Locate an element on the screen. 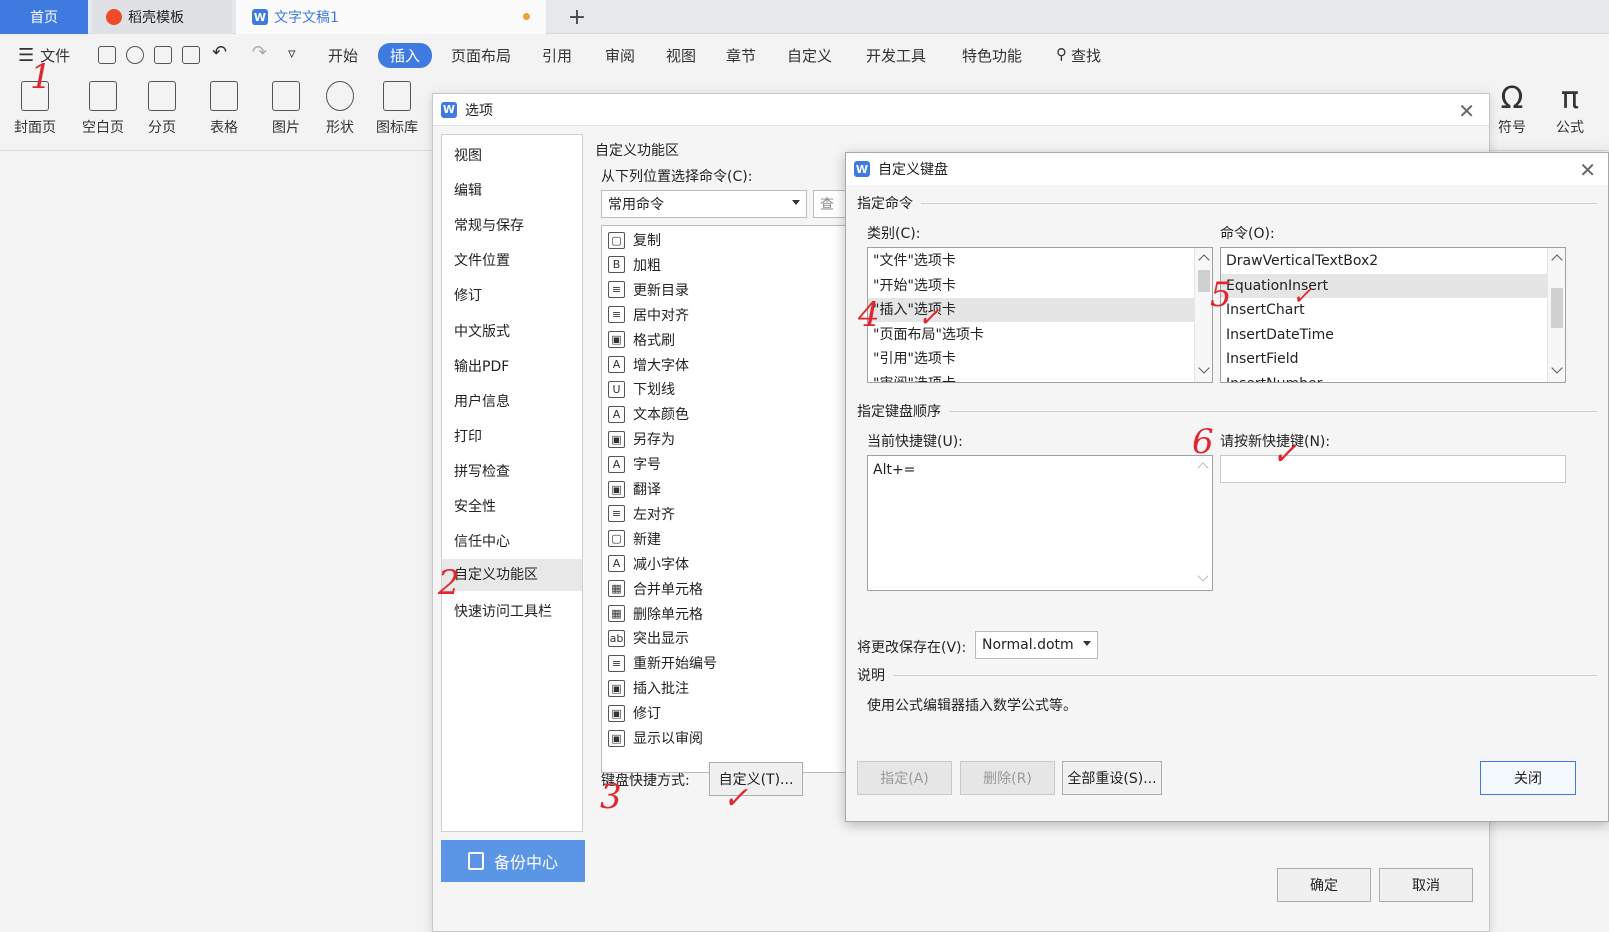  tab-daoke-template: 稻壳模板 is located at coordinates (162, 17).